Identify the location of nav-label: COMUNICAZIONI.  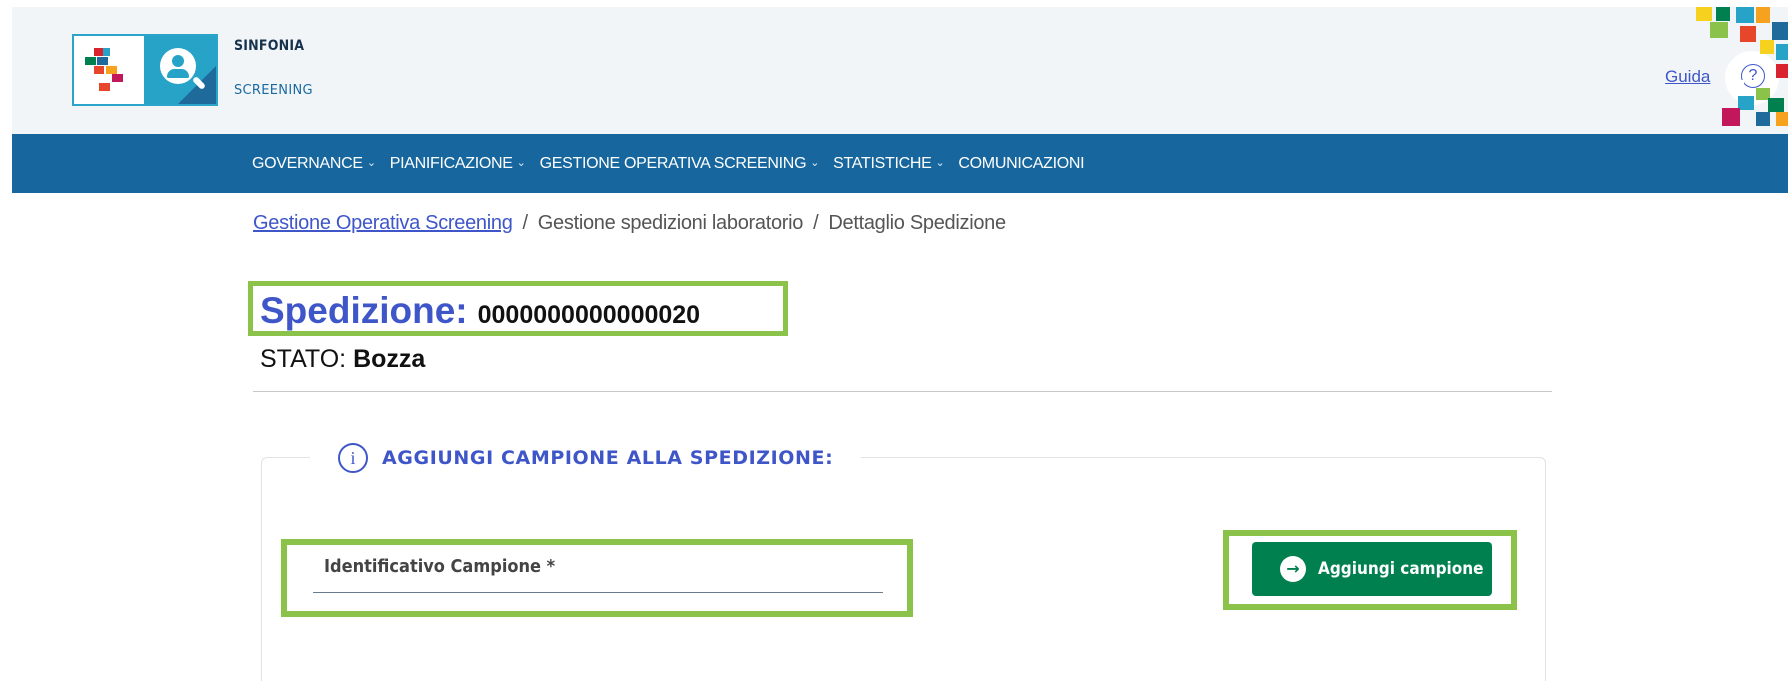
(1021, 163).